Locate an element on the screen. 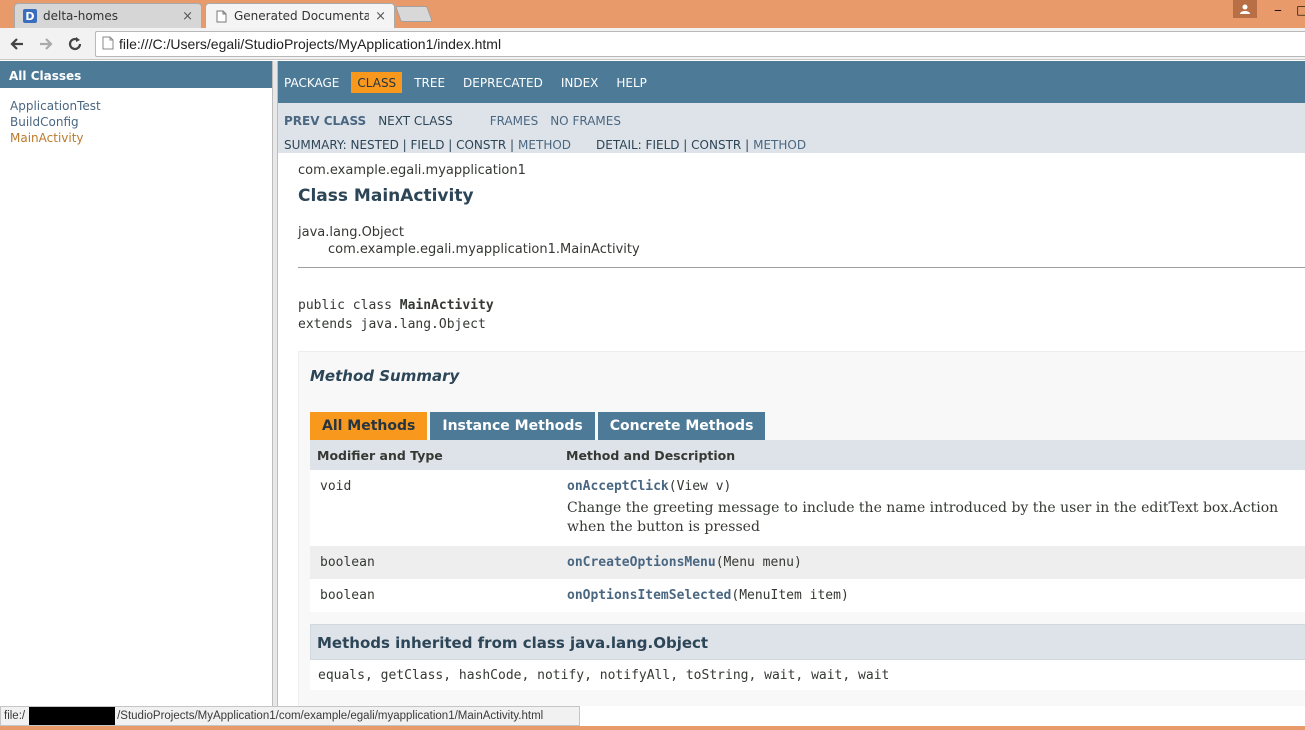 Image resolution: width=1305 pixels, height=730 pixels. class-link-buildconfig: BuildConfig is located at coordinates (141, 122).